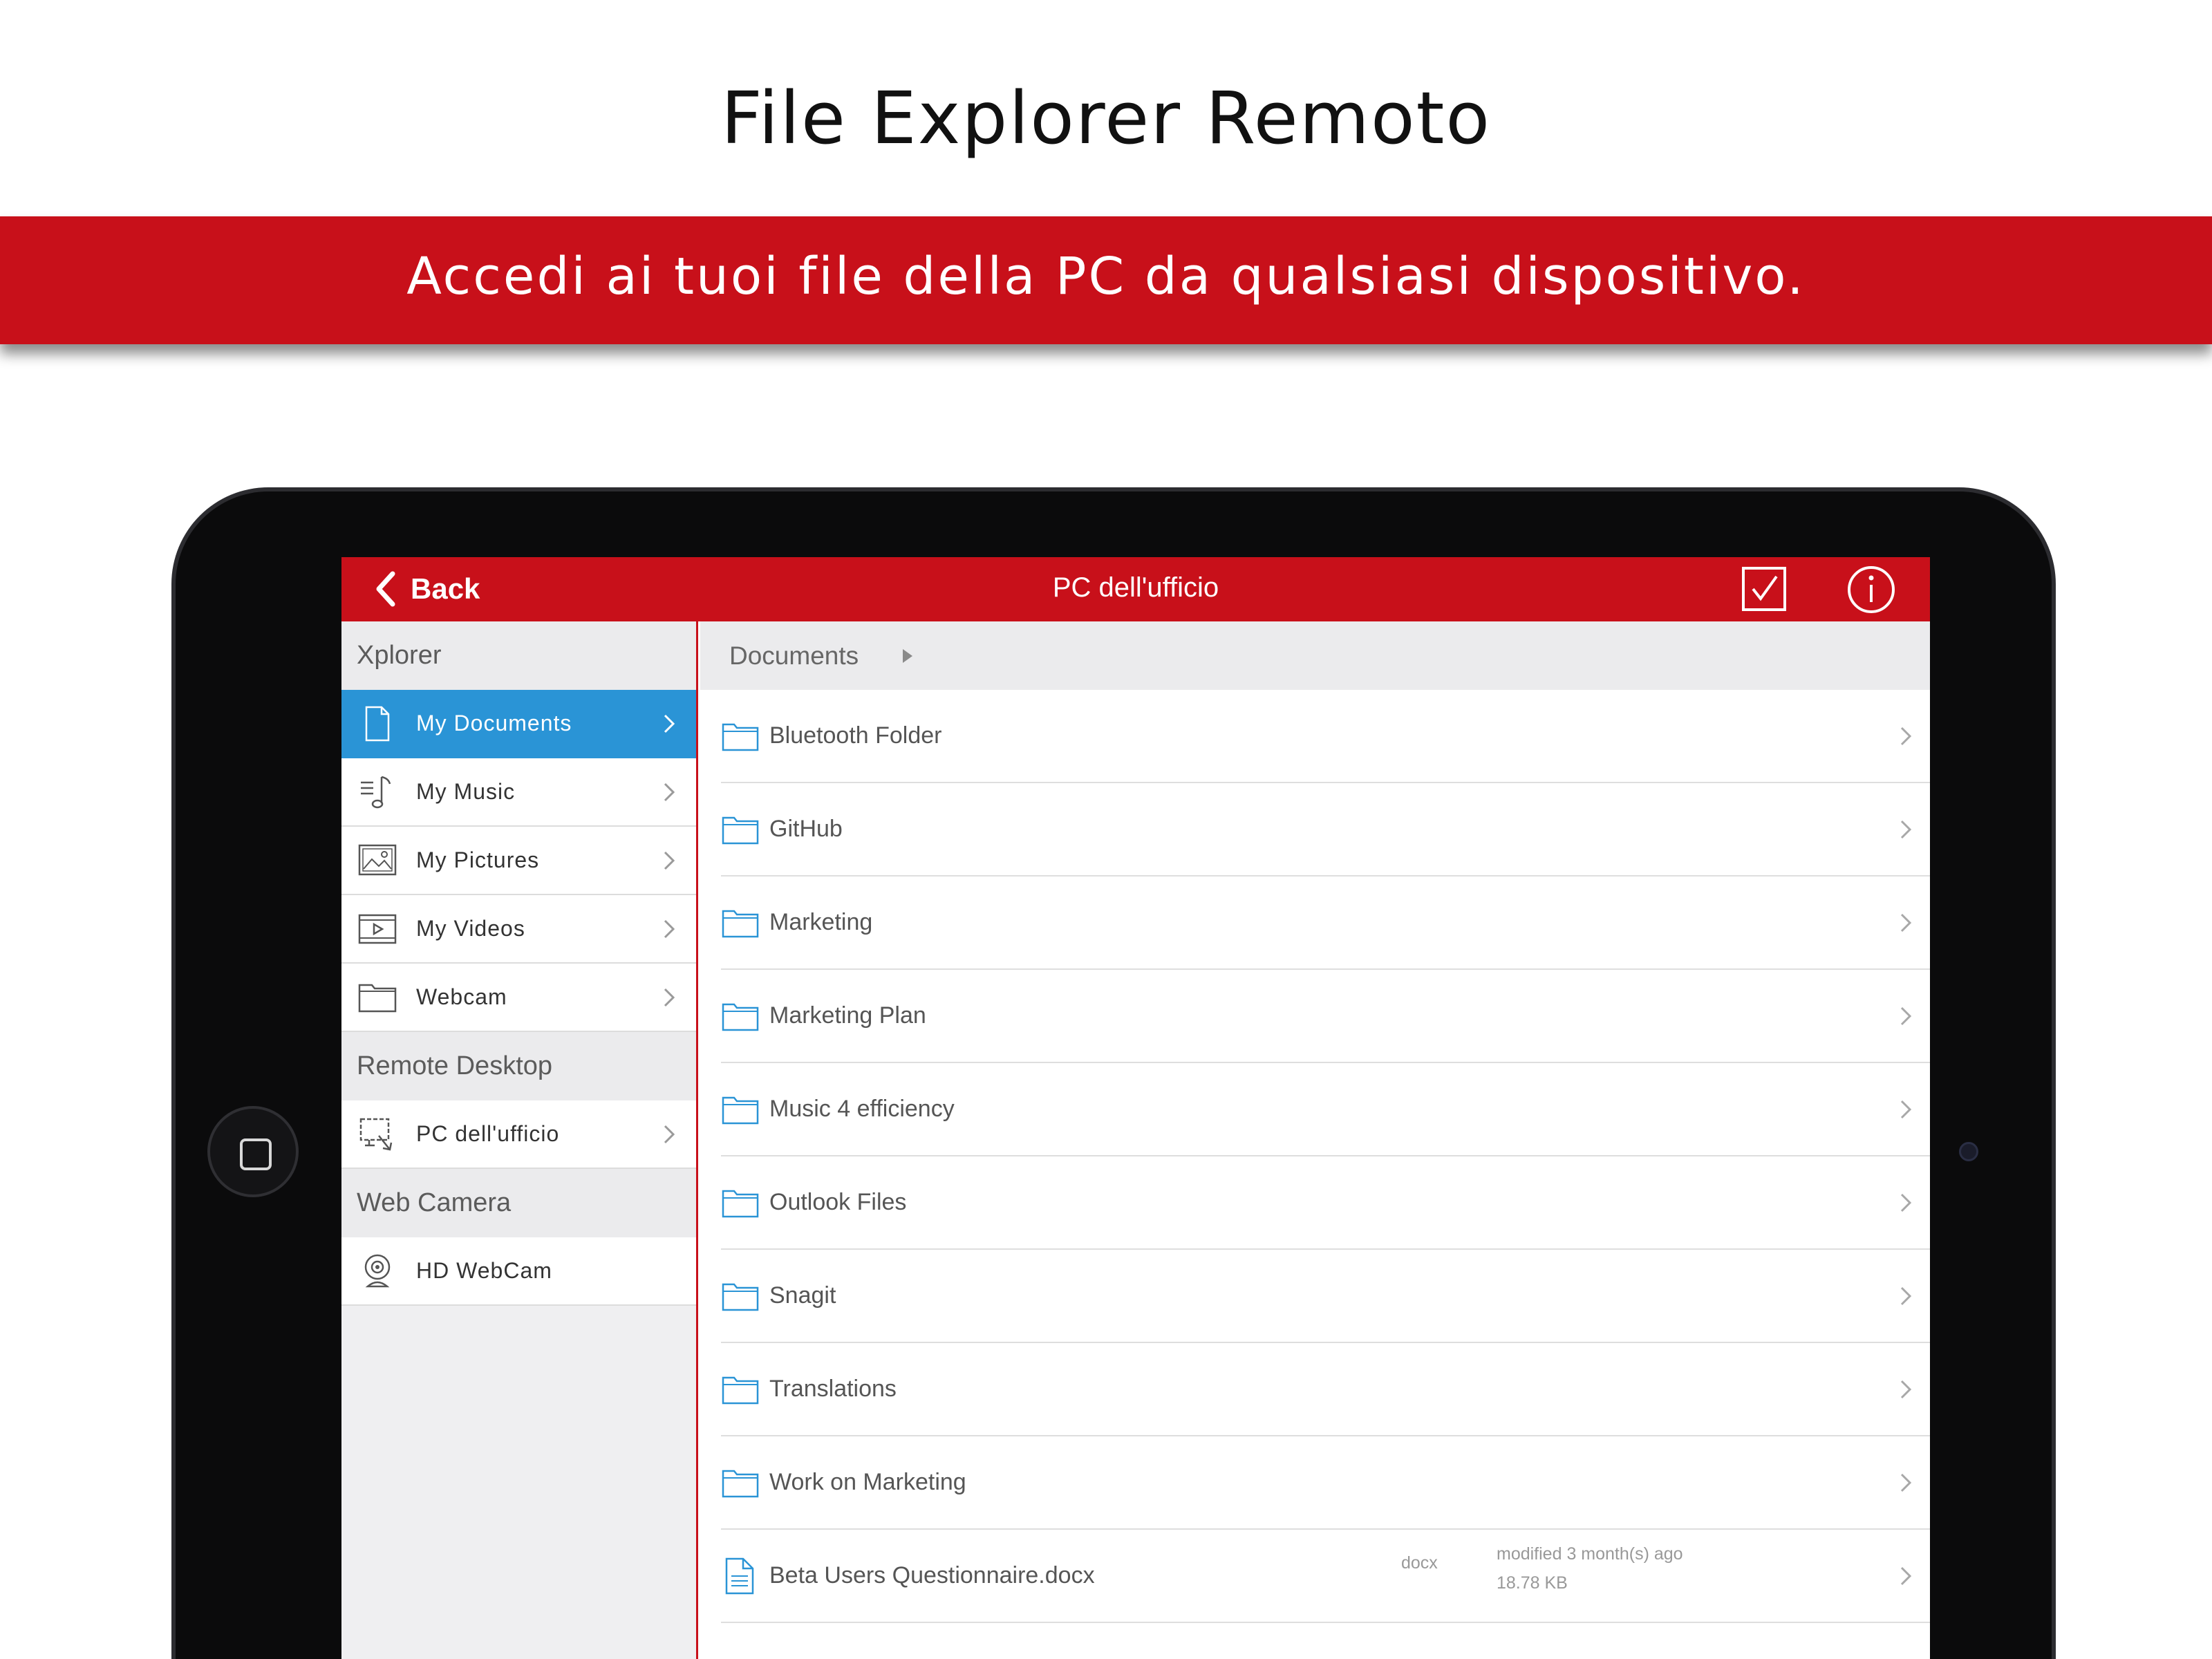  I want to click on folder-row: Snagit, so click(1325, 1296).